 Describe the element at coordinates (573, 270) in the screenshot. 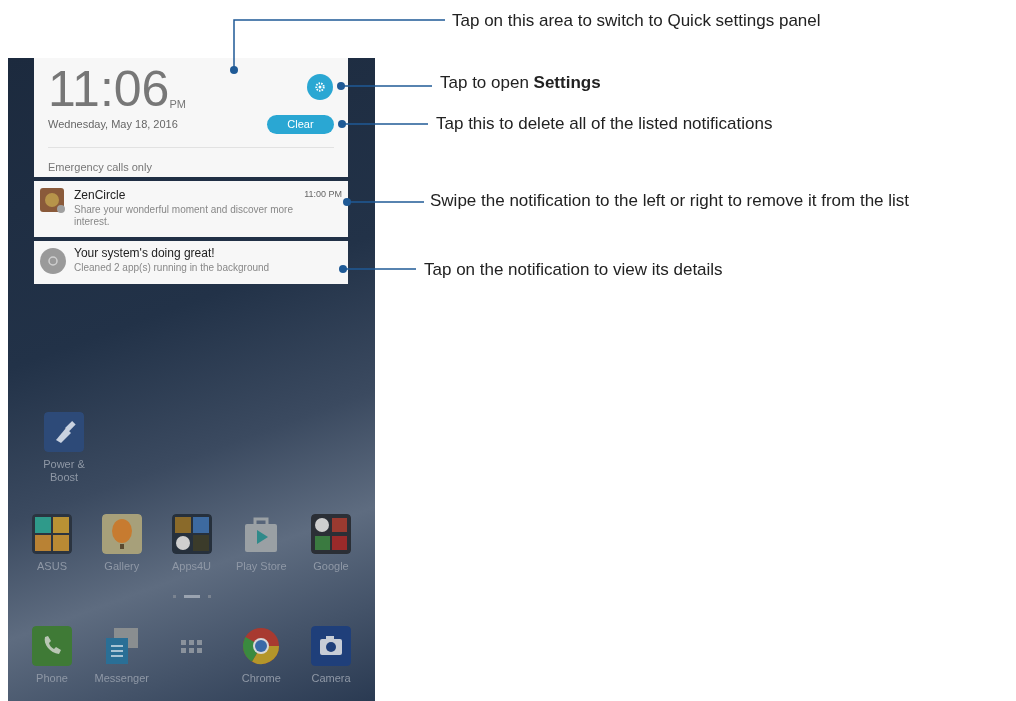

I see `callout-text: Tap on the notification to view its details` at that location.